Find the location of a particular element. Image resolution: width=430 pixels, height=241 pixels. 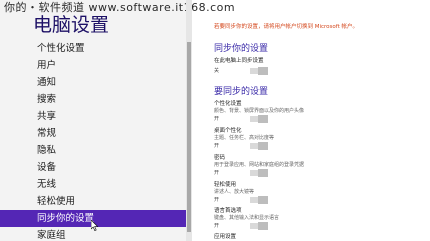

passwords-sync-toggle: 开 is located at coordinates (244, 173).